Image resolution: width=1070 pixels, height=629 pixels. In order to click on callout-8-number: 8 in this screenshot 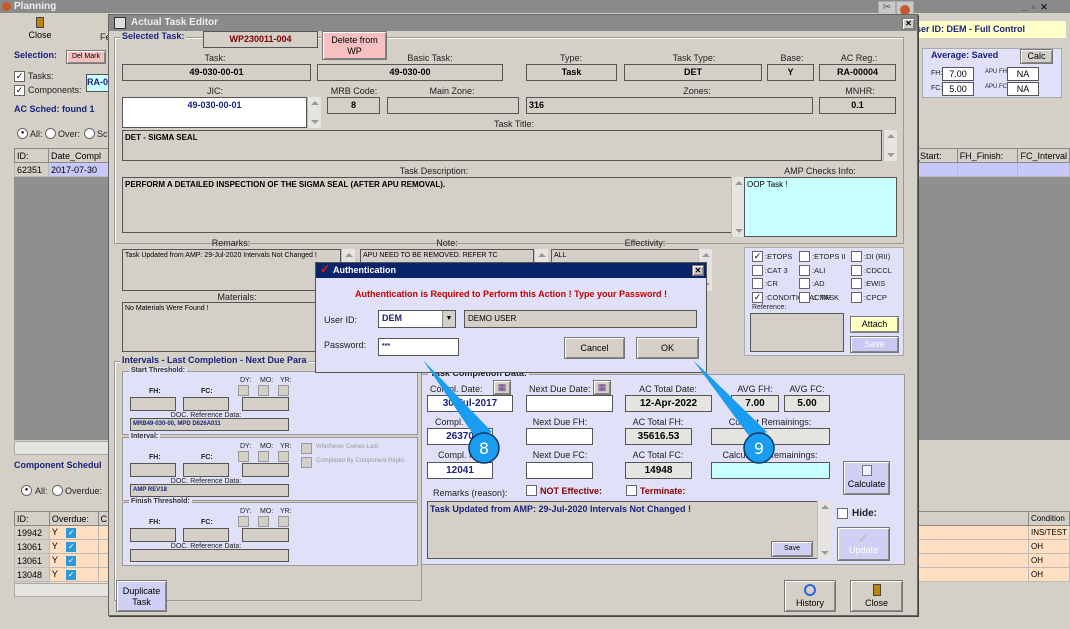, I will do `click(484, 448)`.